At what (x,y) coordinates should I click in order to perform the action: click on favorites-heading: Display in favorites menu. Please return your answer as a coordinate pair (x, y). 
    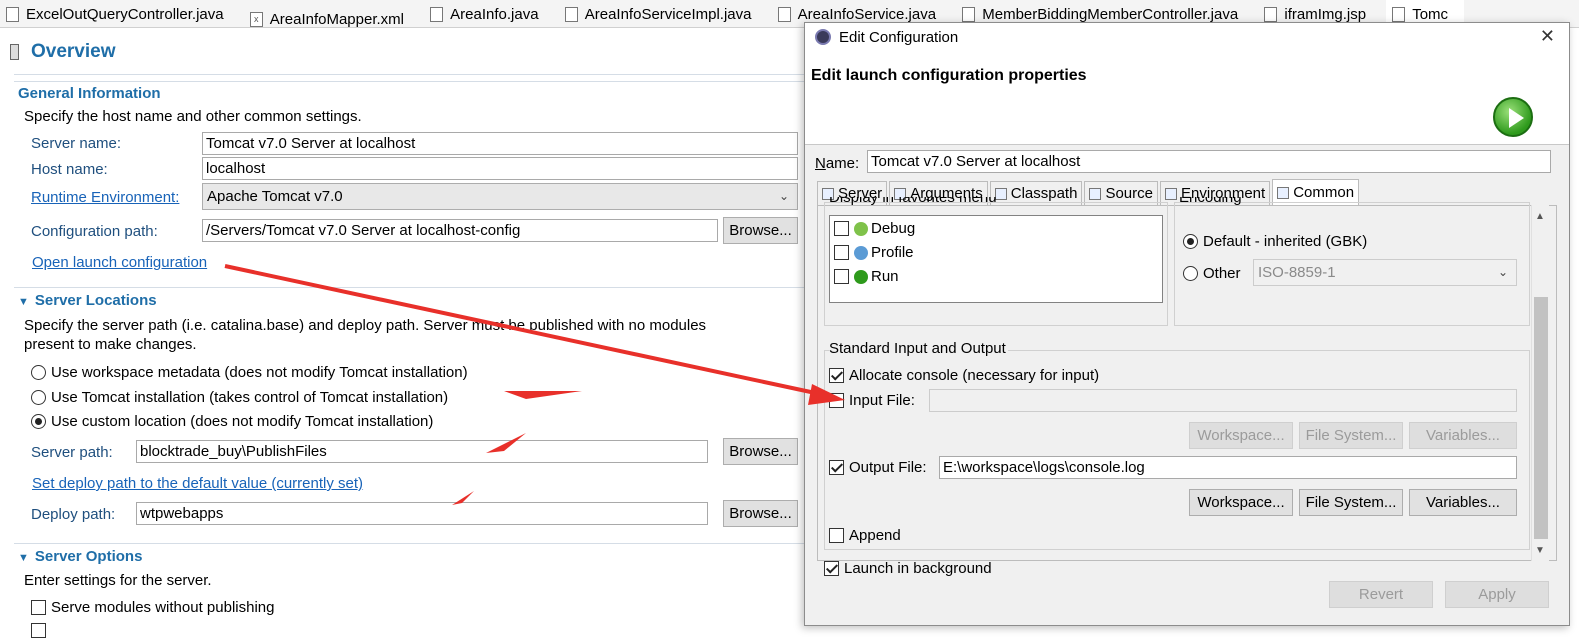
    Looking at the image, I should click on (913, 201).